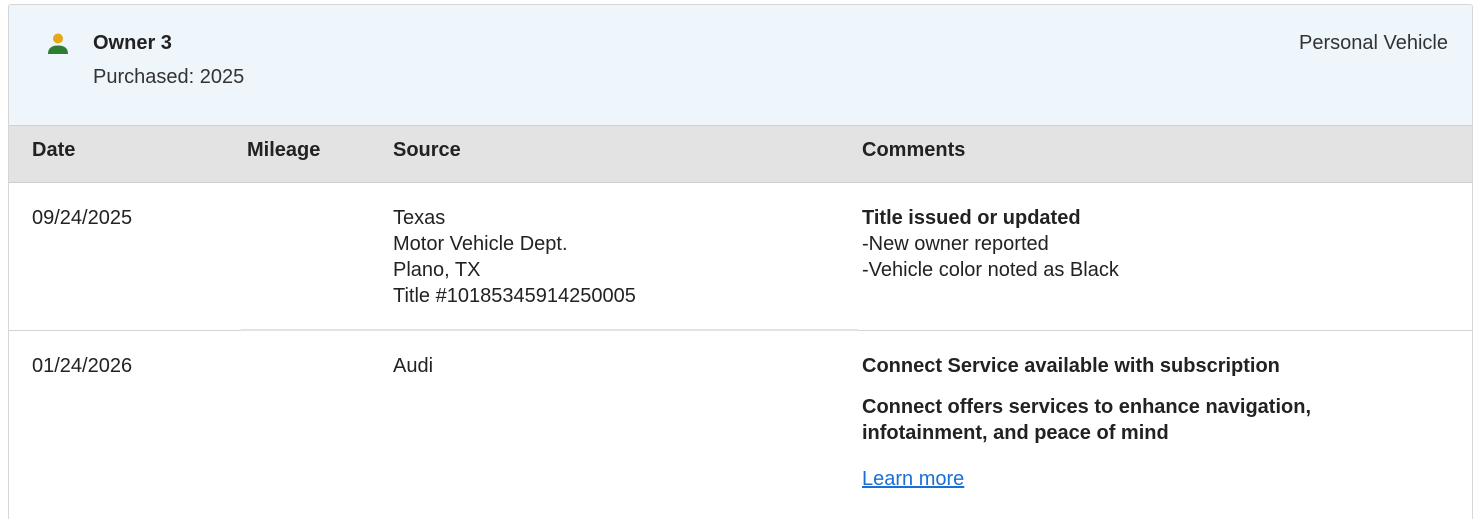  I want to click on vehicle-usage-type: Personal Vehicle, so click(1373, 43).